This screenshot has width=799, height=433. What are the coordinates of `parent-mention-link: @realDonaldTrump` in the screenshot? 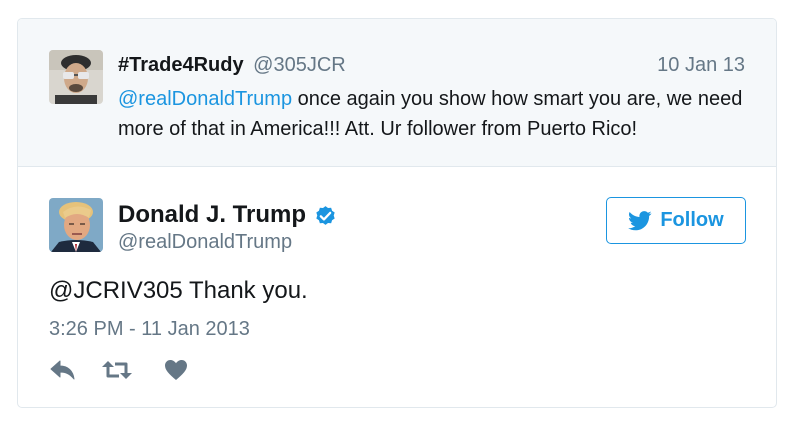 It's located at (205, 99).